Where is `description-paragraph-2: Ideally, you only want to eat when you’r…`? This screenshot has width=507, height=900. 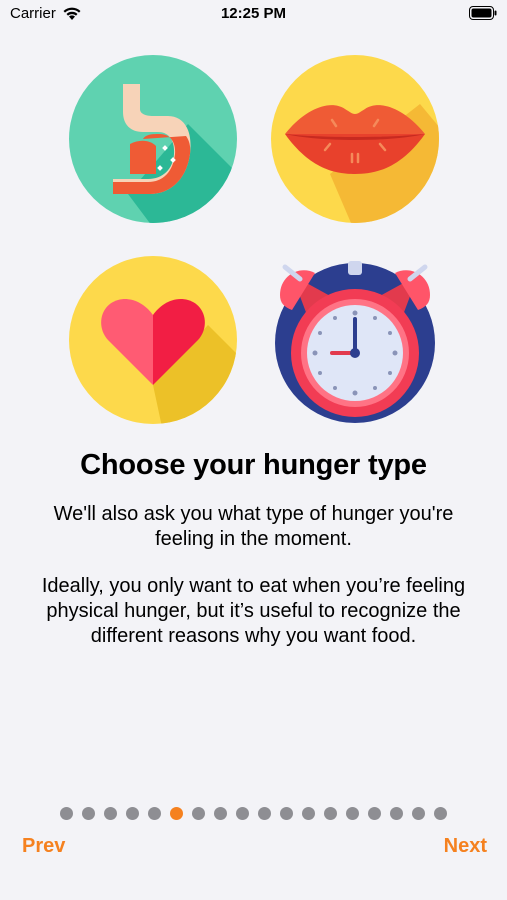
description-paragraph-2: Ideally, you only want to eat when you’r… is located at coordinates (253, 611).